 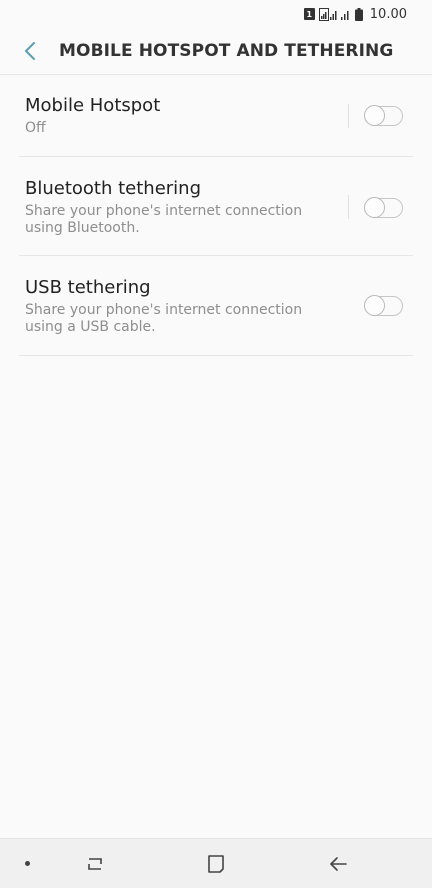 What do you see at coordinates (216, 116) in the screenshot?
I see `mobile-hotspot-row: Mobile Hotspot Off` at bounding box center [216, 116].